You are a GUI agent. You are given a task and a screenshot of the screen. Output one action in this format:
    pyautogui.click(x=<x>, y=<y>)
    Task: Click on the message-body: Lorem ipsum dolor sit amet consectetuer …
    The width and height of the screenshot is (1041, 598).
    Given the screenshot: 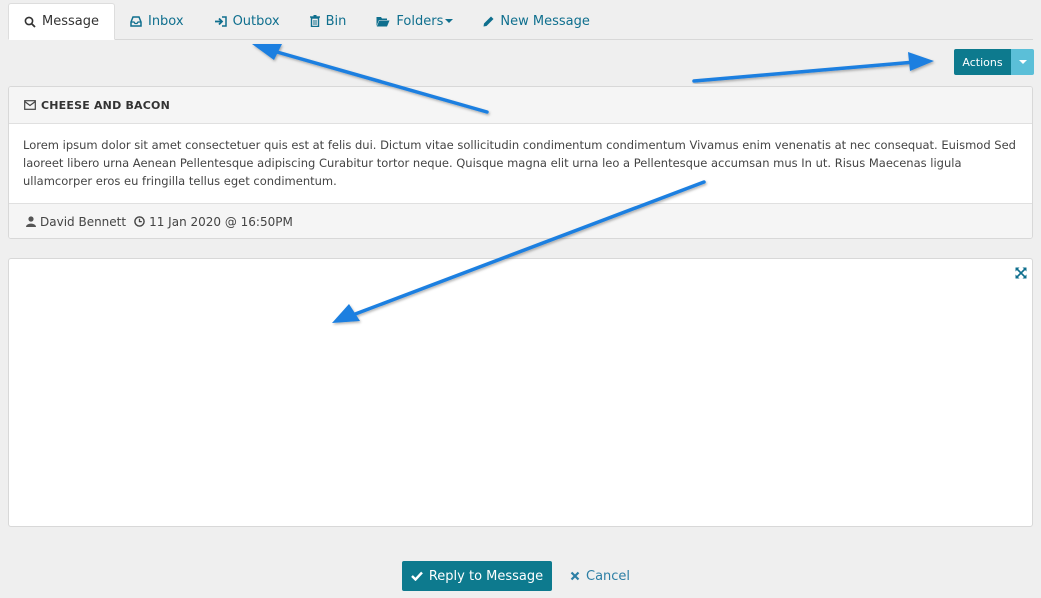 What is the action you would take?
    pyautogui.click(x=519, y=163)
    